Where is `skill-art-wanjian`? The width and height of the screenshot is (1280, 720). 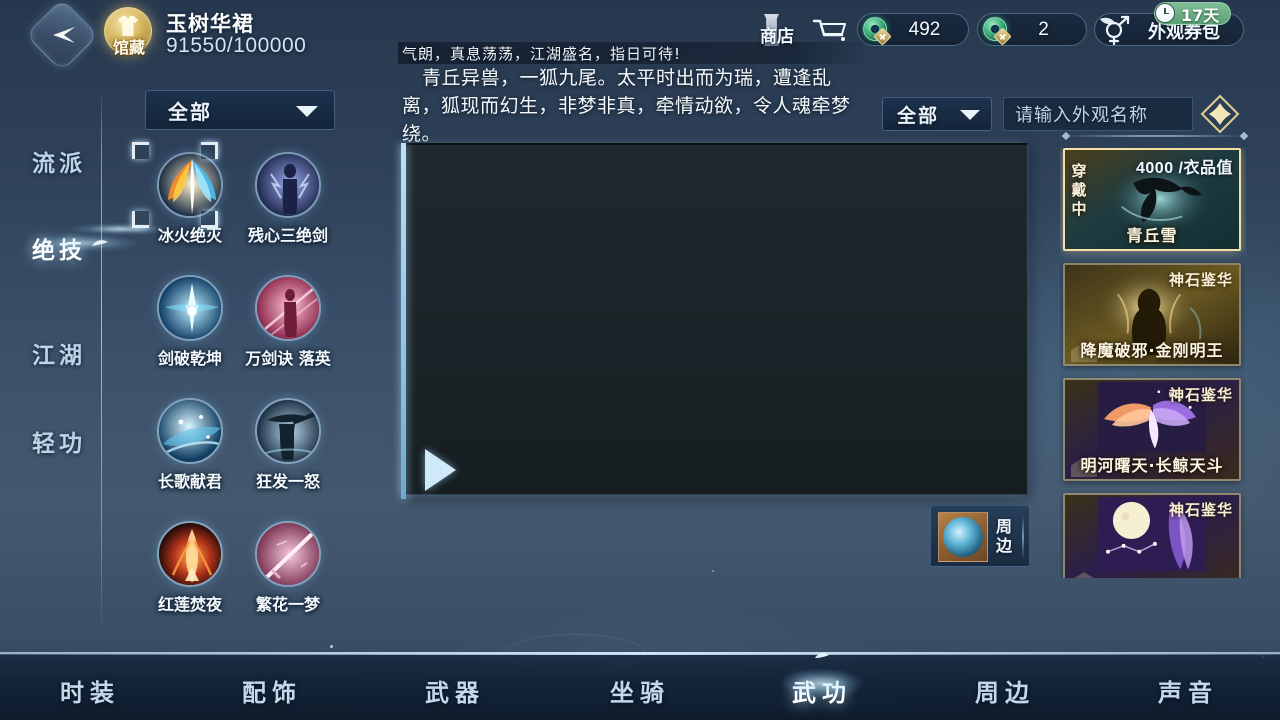 skill-art-wanjian is located at coordinates (288, 308).